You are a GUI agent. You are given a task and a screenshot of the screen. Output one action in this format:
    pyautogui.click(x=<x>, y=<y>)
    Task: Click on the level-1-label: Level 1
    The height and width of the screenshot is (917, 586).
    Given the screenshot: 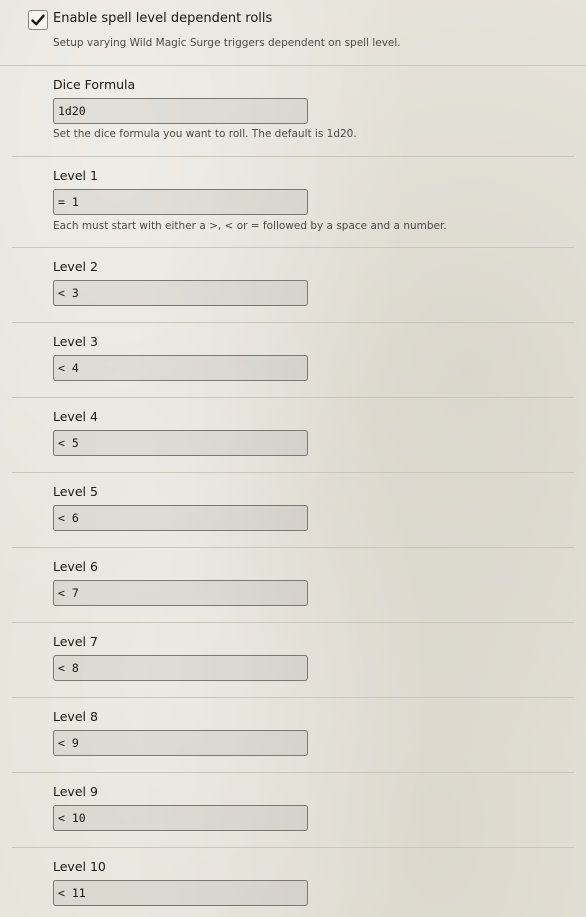 What is the action you would take?
    pyautogui.click(x=75, y=175)
    